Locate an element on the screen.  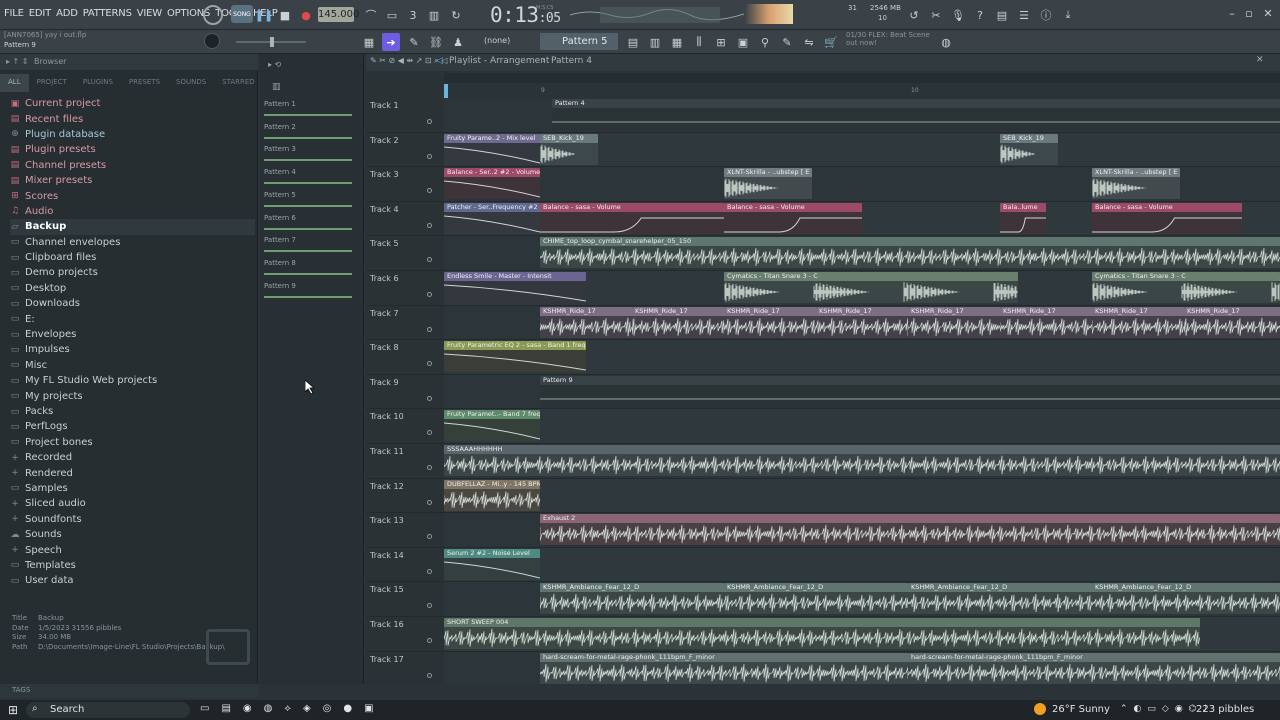
track-name: Track 9 is located at coordinates (384, 382).